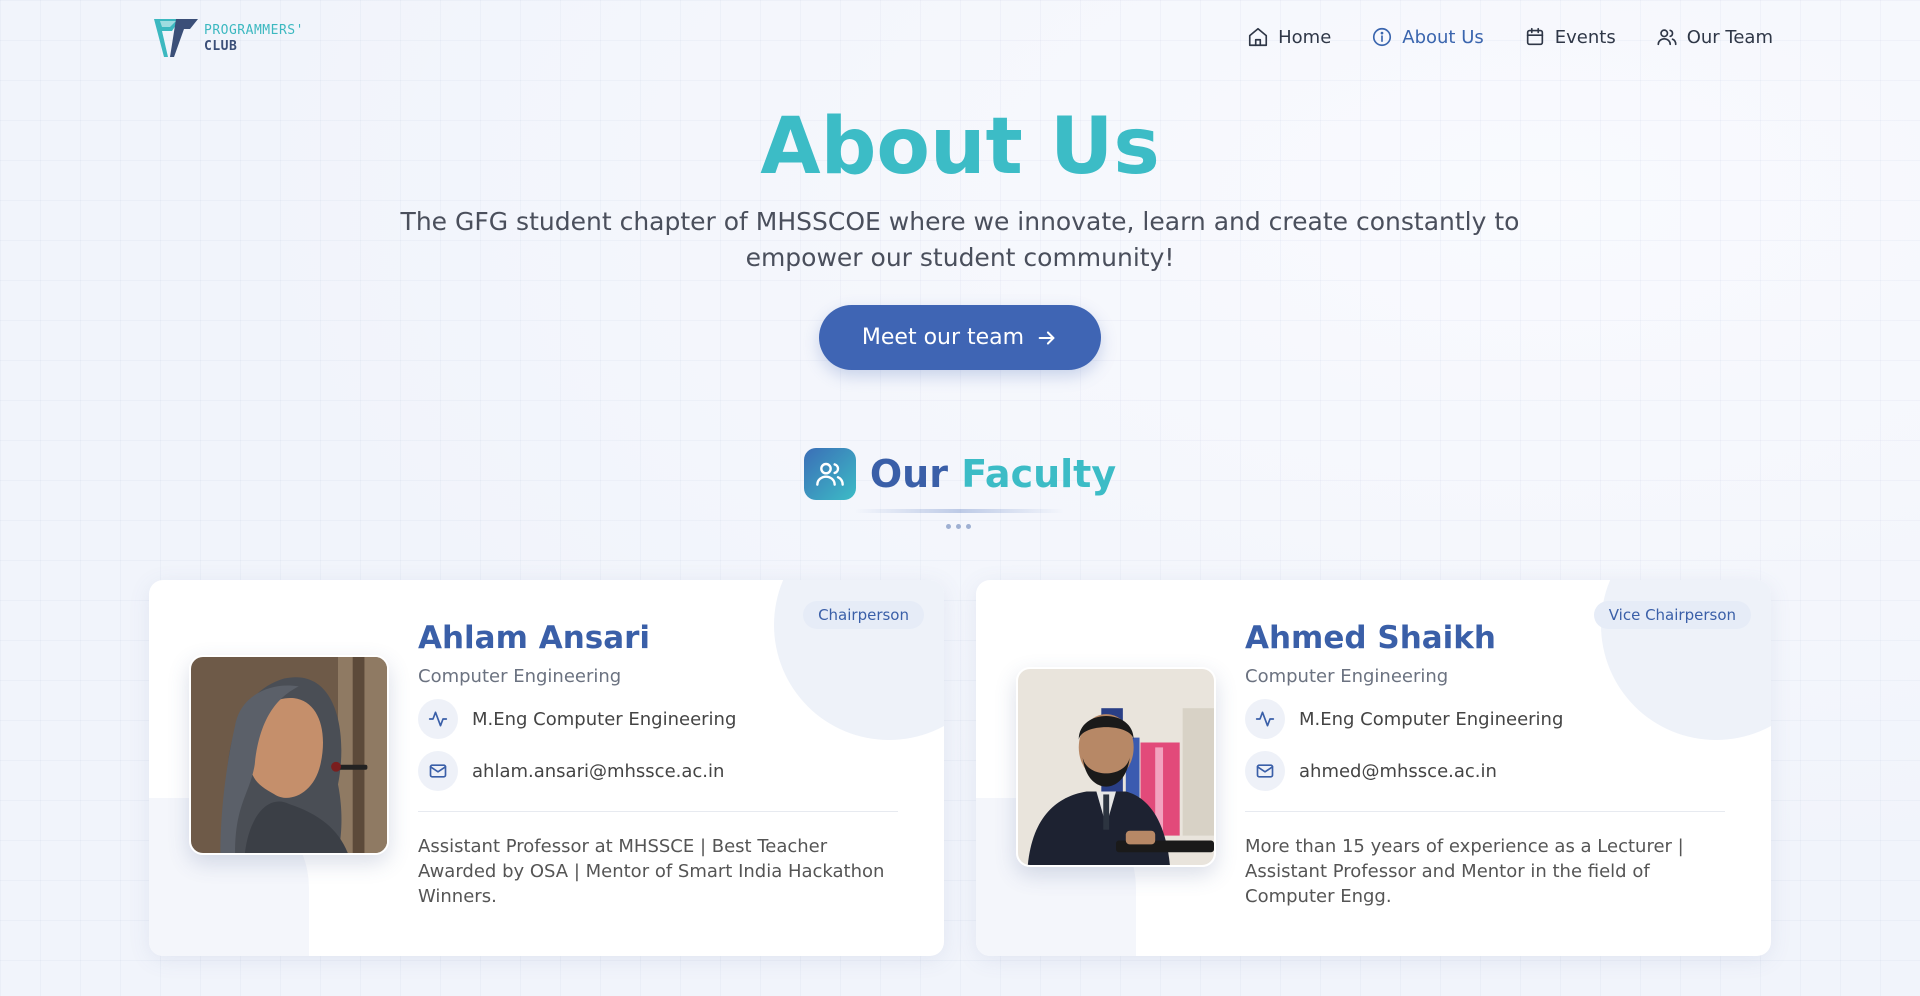  I want to click on logo-text-line1: PROGRAMMERS', so click(254, 30).